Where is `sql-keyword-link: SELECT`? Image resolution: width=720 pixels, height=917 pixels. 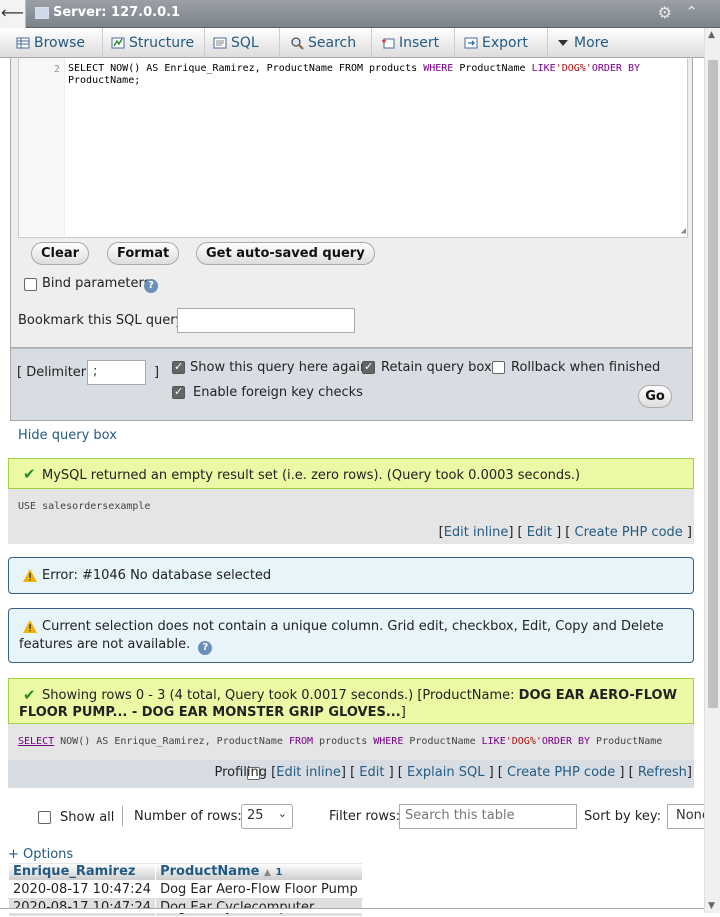 sql-keyword-link: SELECT is located at coordinates (36, 741).